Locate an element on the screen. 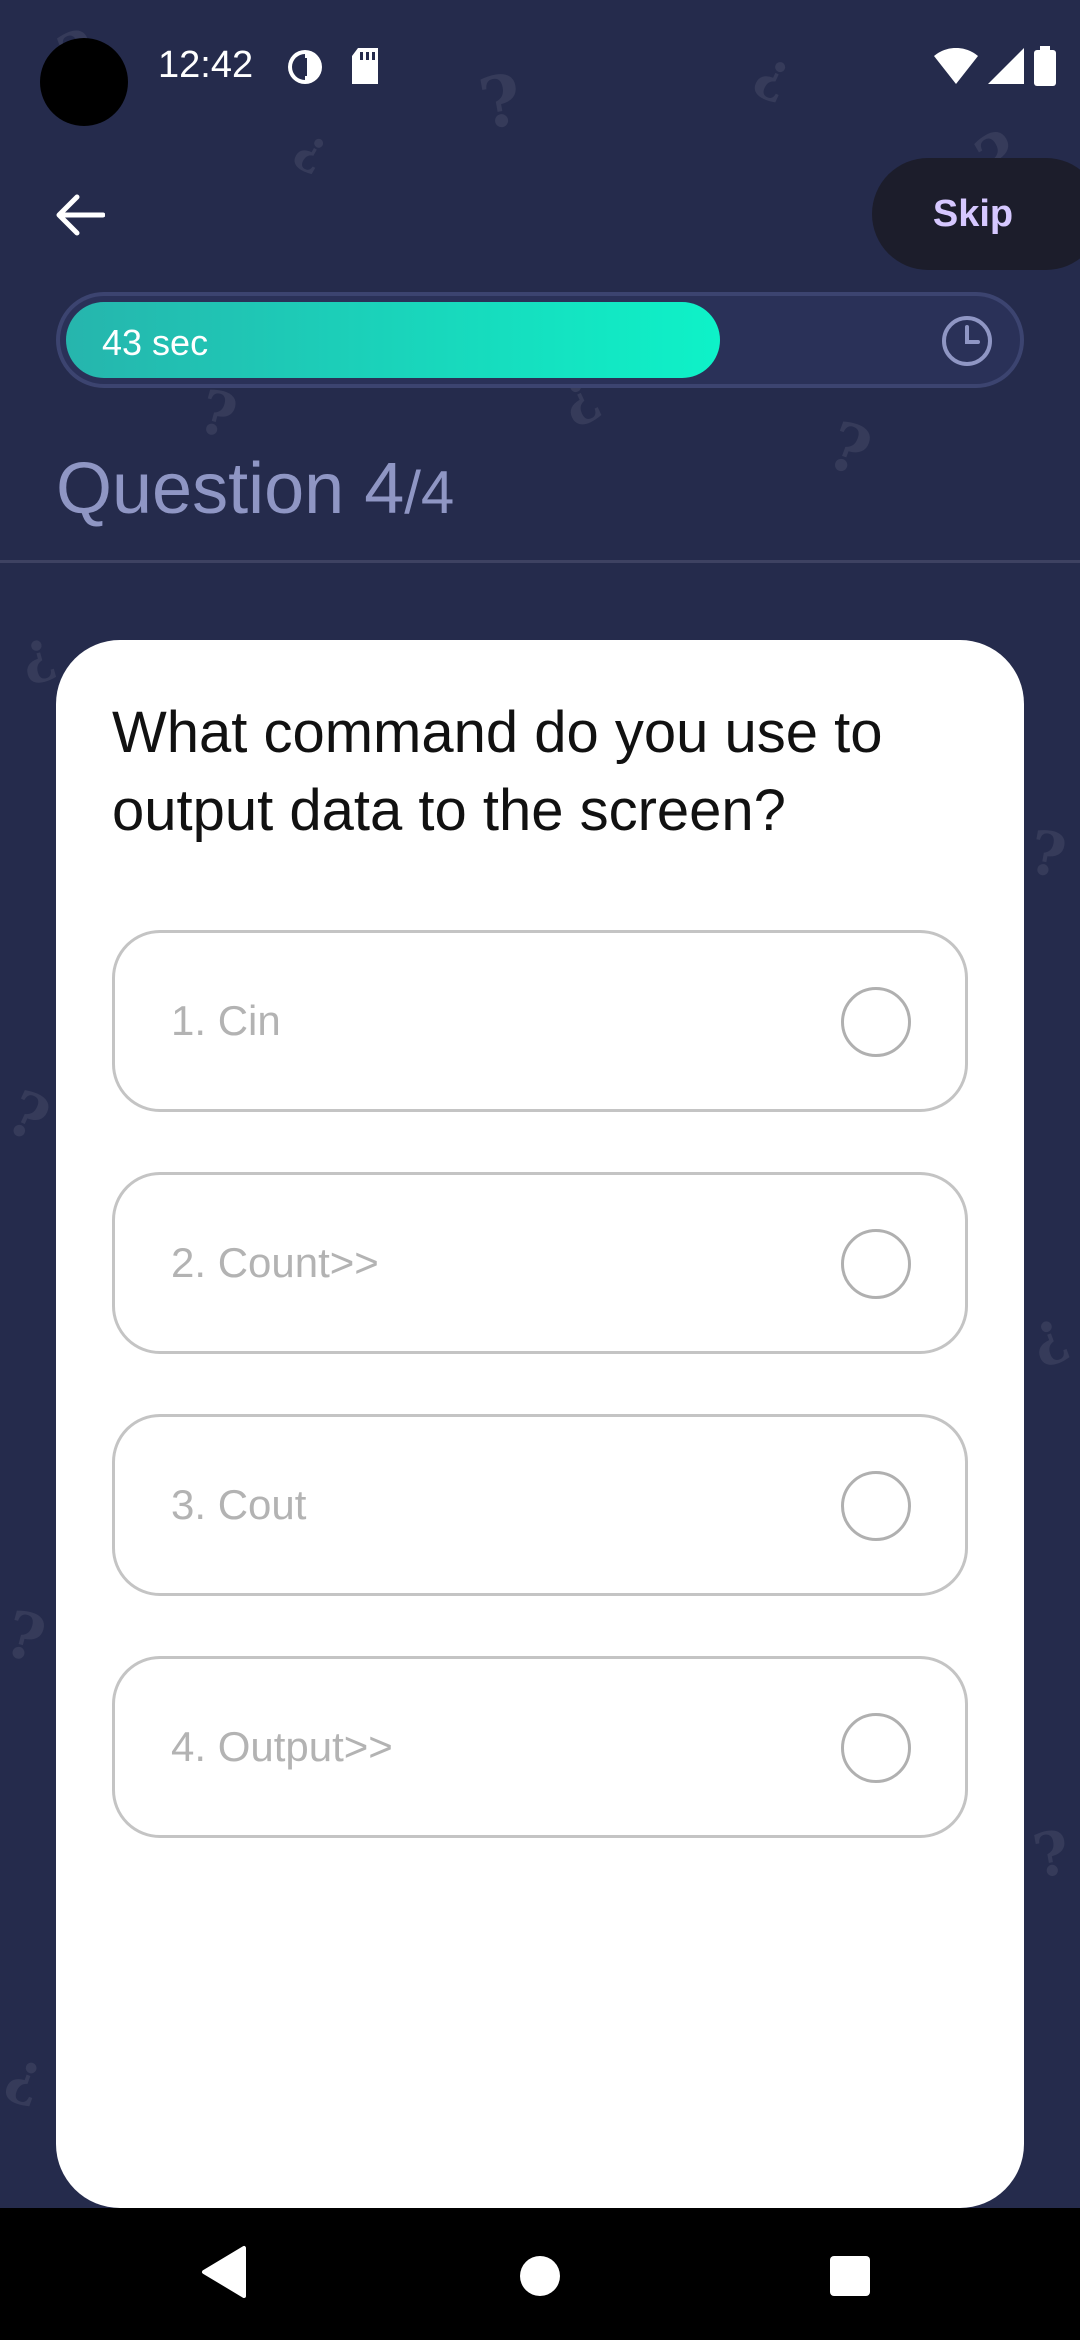  option-label: 4. Output>> is located at coordinates (282, 1746).